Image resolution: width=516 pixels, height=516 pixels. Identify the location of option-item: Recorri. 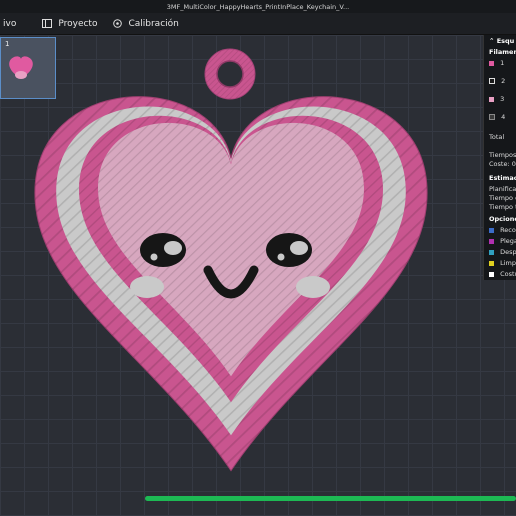
(502, 230).